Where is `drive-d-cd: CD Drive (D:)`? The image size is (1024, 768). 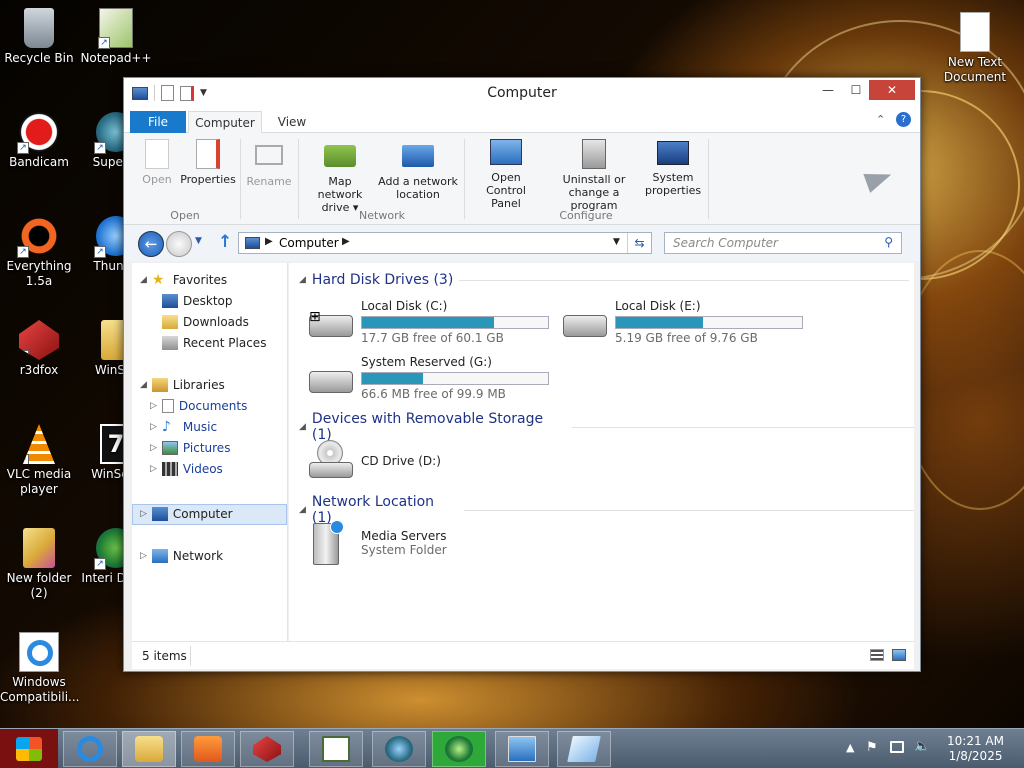 drive-d-cd: CD Drive (D:) is located at coordinates (375, 459).